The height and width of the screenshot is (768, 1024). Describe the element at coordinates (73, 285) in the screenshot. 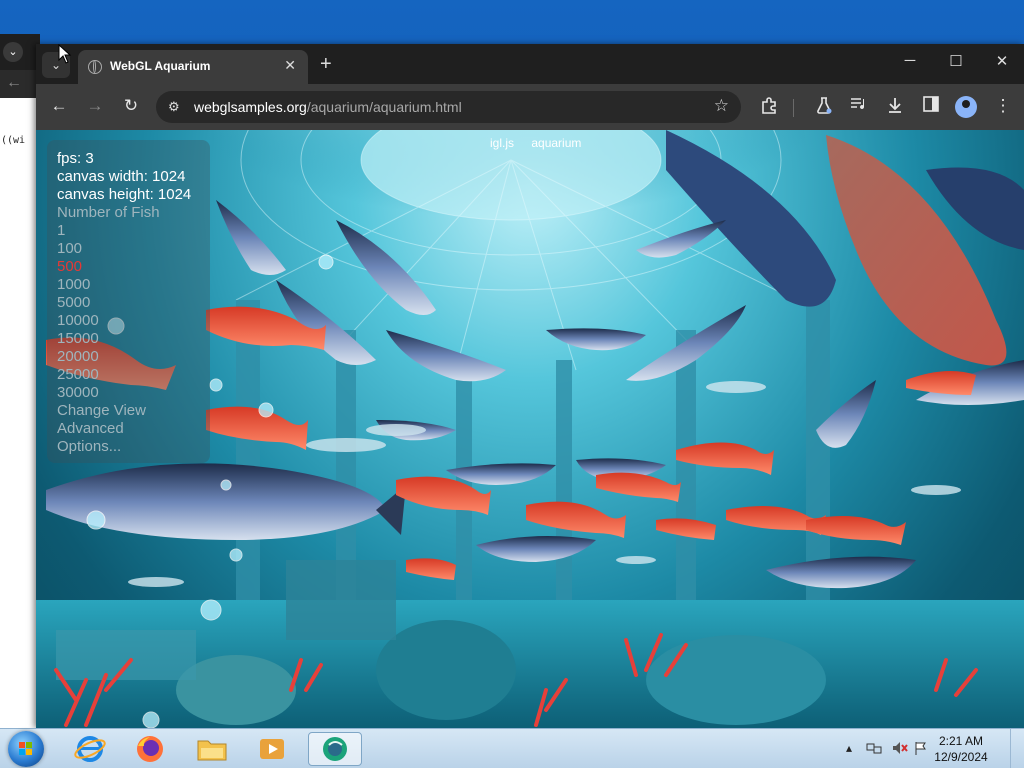

I see `fish-option-1000: 1000` at that location.